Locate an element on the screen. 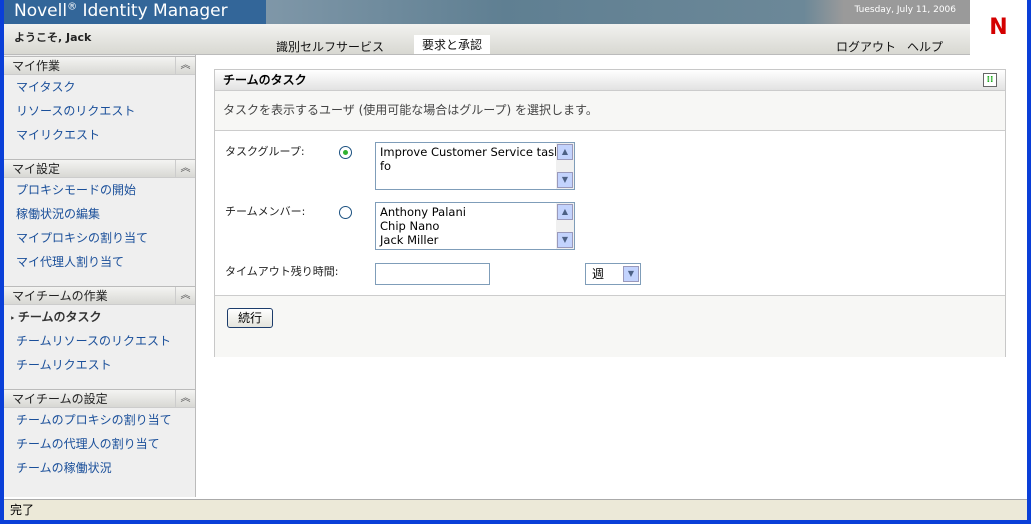 This screenshot has height=524, width=1031. continue-button: 続行 is located at coordinates (250, 318).